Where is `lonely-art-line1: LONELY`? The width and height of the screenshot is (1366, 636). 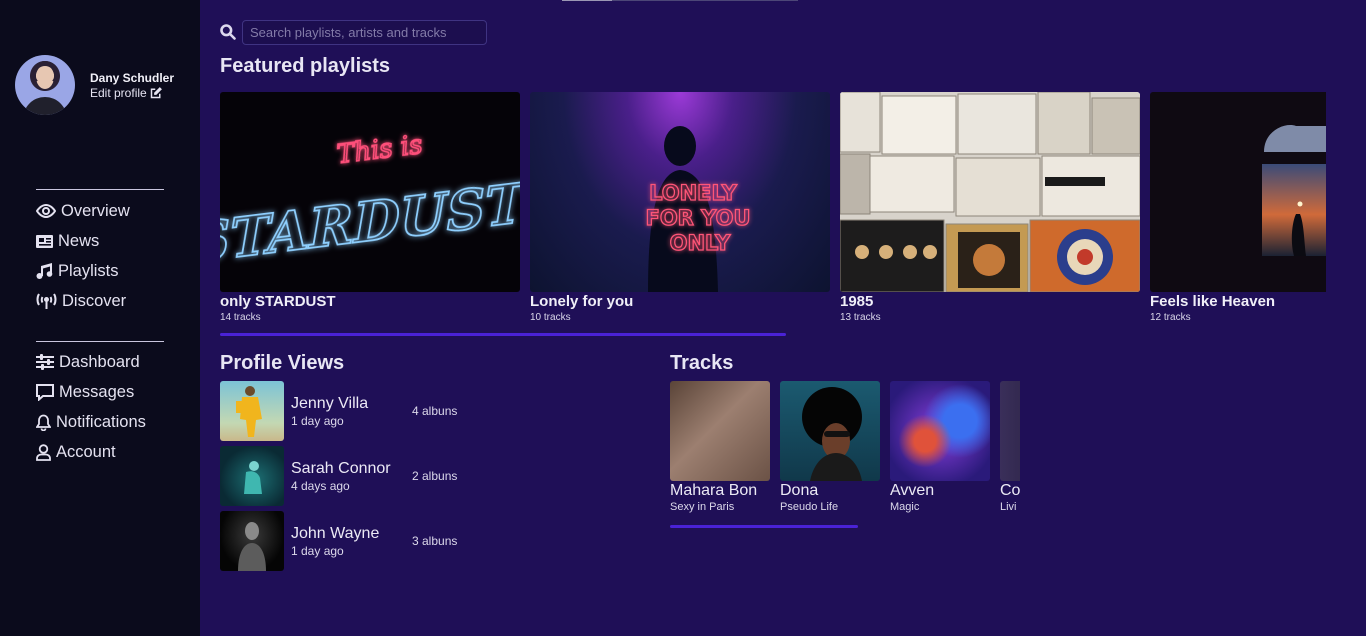 lonely-art-line1: LONELY is located at coordinates (693, 193).